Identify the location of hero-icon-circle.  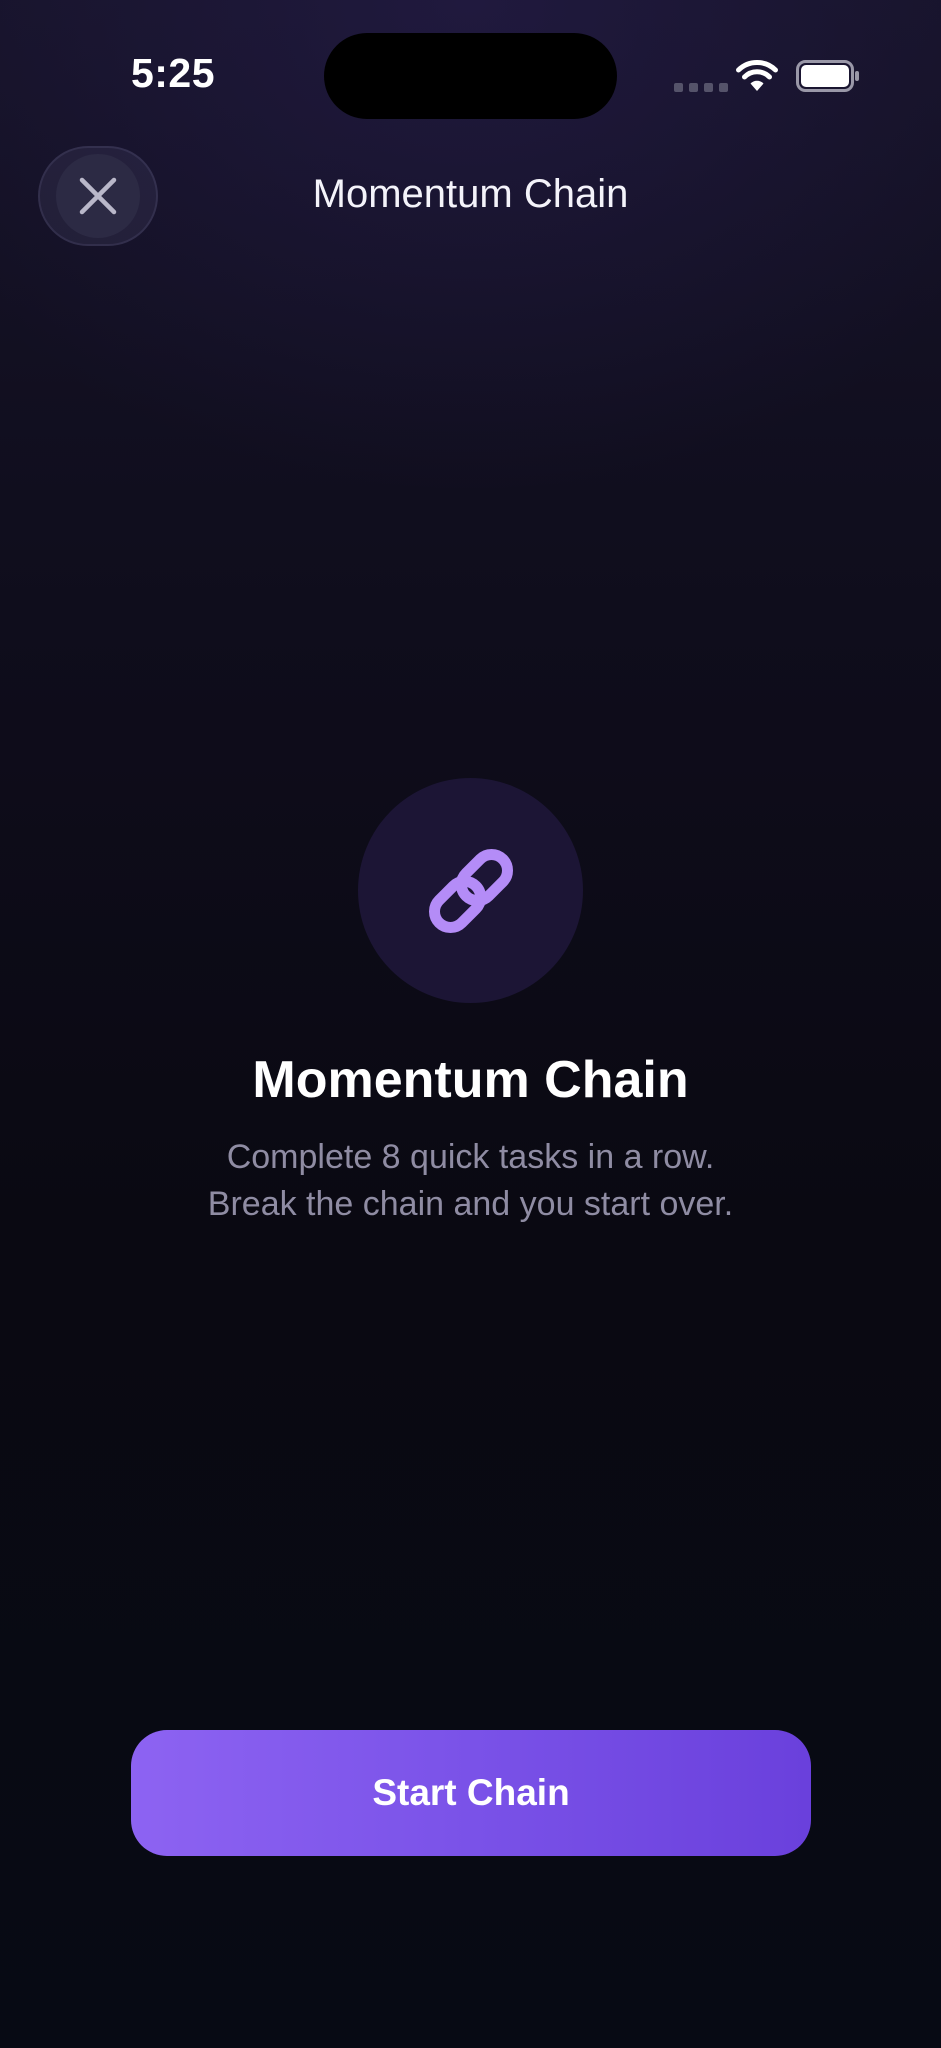
(470, 890).